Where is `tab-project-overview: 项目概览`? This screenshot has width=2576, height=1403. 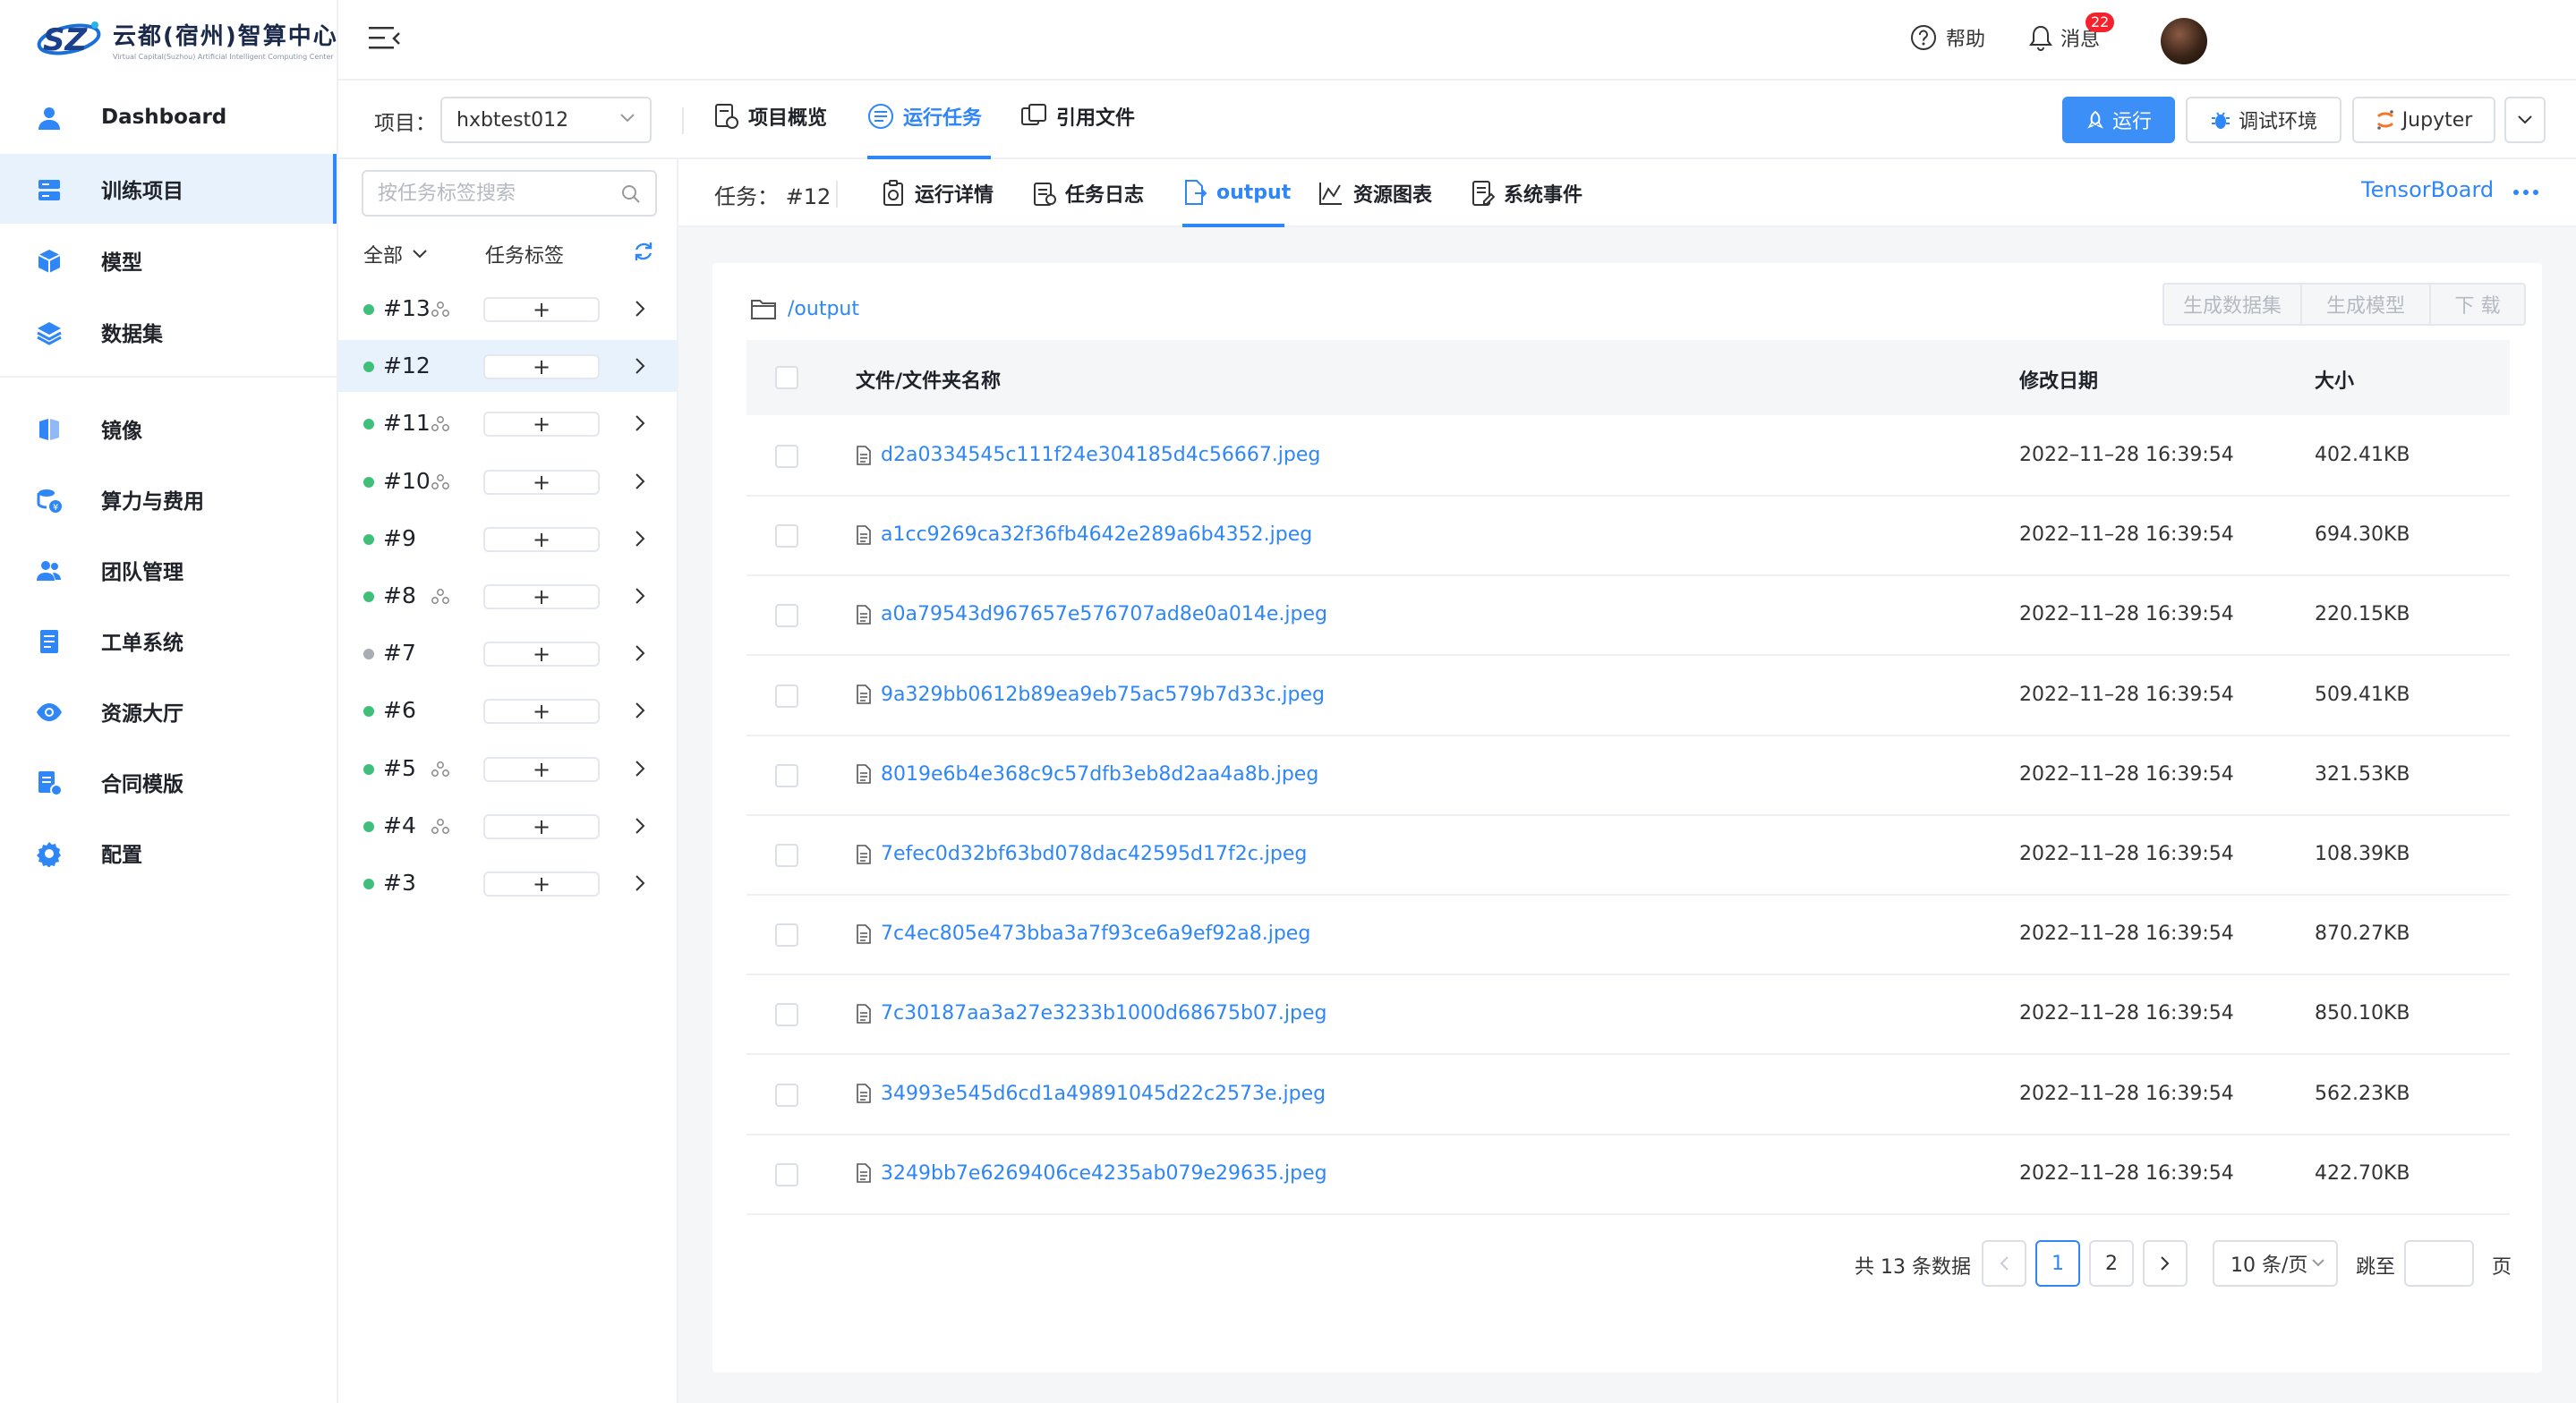
tab-project-overview: 项目概览 is located at coordinates (770, 116).